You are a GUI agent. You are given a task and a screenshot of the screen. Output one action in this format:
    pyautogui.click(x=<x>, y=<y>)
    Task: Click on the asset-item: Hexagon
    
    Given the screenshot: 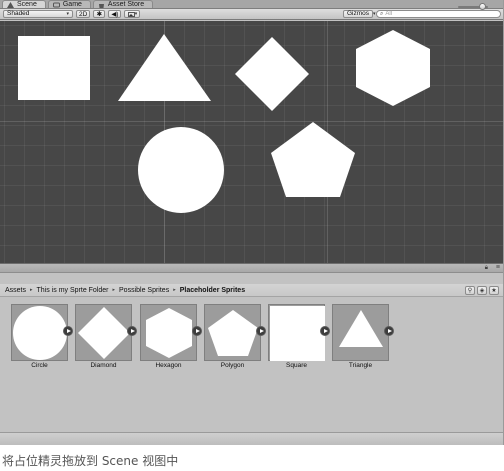 What is the action you would take?
    pyautogui.click(x=171, y=339)
    